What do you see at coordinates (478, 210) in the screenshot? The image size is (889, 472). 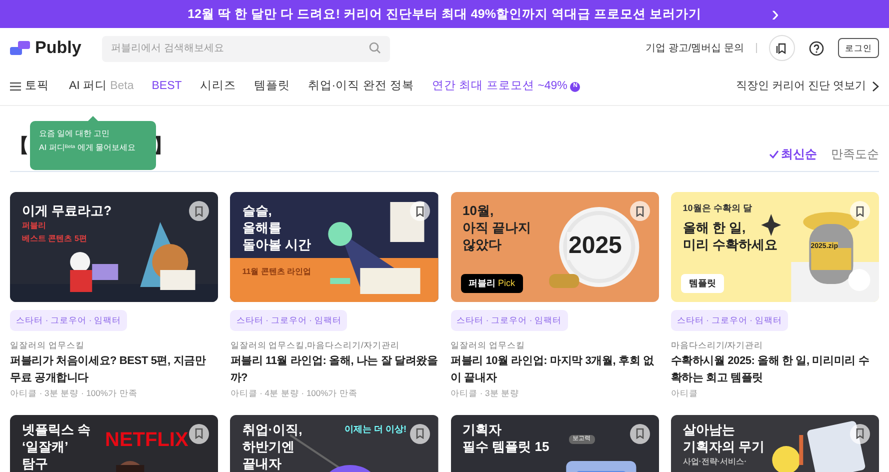 I see `thumbnail-headline: 10월,` at bounding box center [478, 210].